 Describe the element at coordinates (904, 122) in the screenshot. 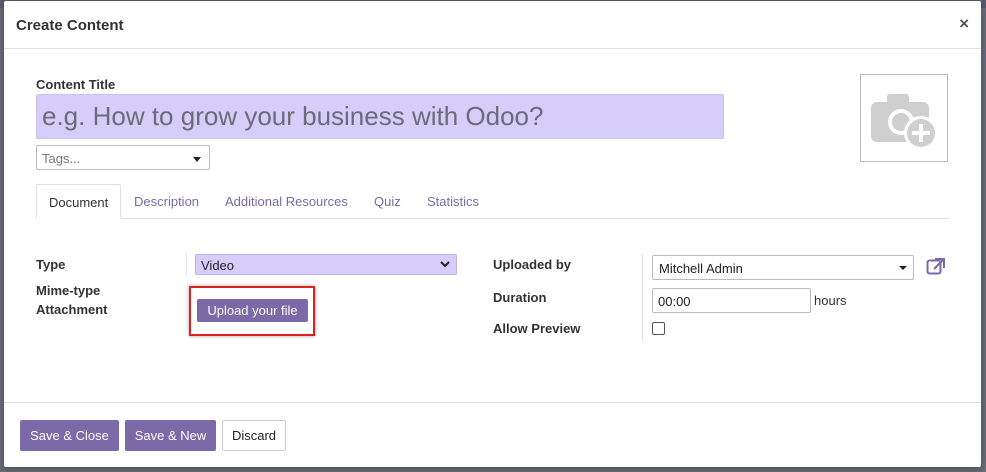

I see `camera-plus-icon` at that location.